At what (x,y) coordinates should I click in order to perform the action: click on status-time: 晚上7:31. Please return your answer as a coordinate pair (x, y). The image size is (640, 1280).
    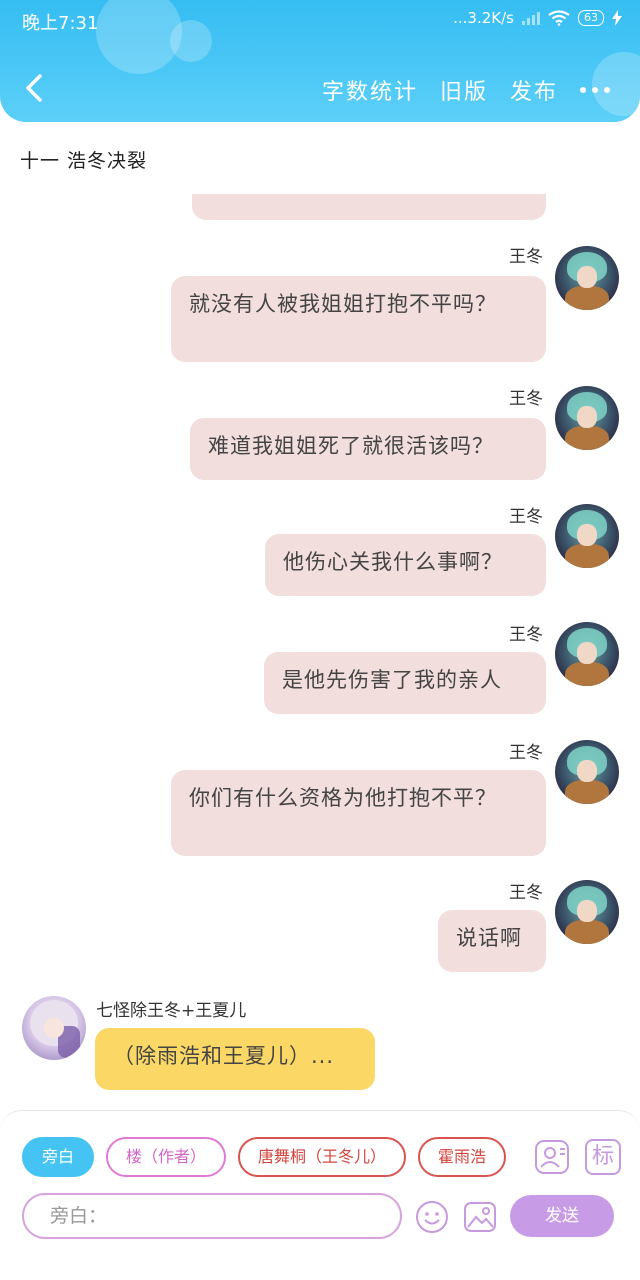
    Looking at the image, I should click on (60, 23).